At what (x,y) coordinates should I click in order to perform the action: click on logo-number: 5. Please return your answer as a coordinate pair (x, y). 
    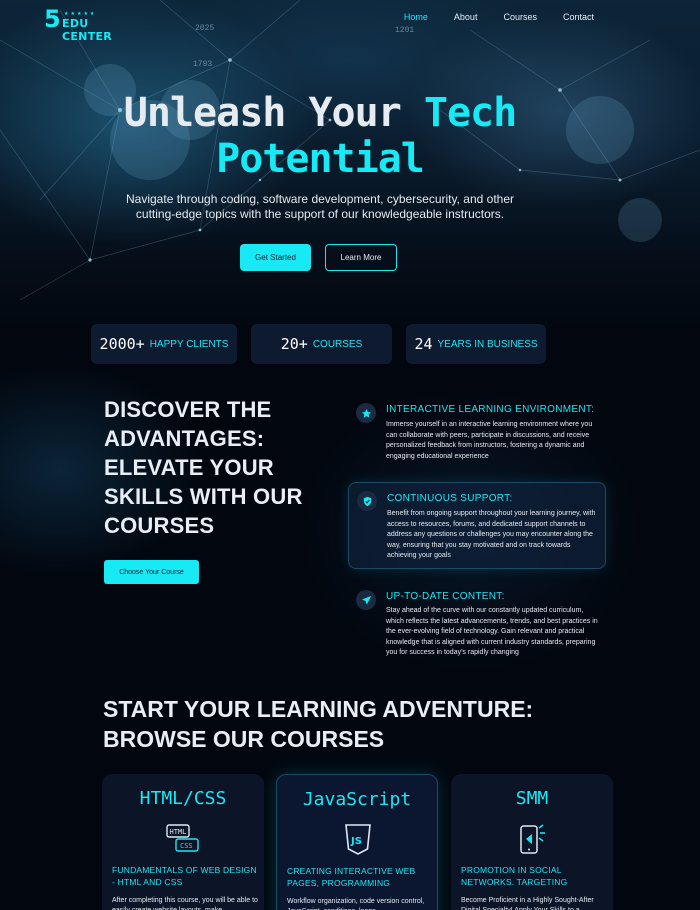
    Looking at the image, I should click on (52, 19).